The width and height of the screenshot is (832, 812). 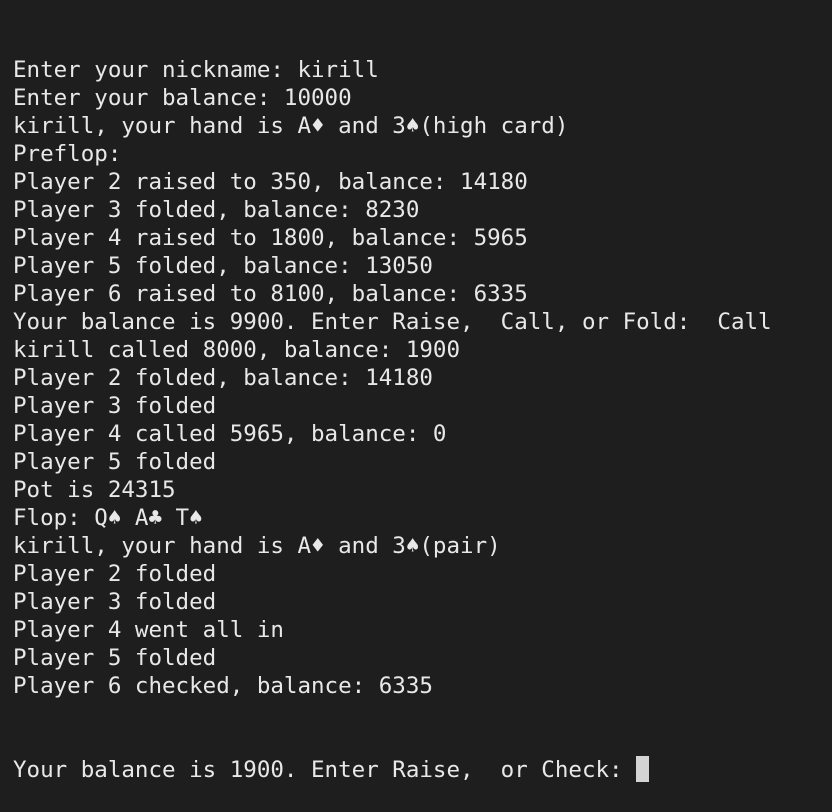 What do you see at coordinates (67, 154) in the screenshot?
I see `terminal-line: Preflop:` at bounding box center [67, 154].